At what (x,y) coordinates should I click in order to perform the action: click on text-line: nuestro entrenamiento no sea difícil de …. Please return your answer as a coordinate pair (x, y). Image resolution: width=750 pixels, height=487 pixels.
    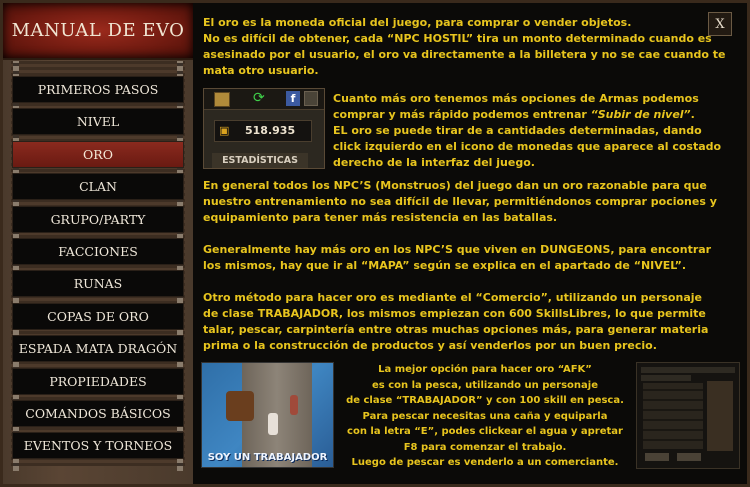
    Looking at the image, I should click on (460, 201).